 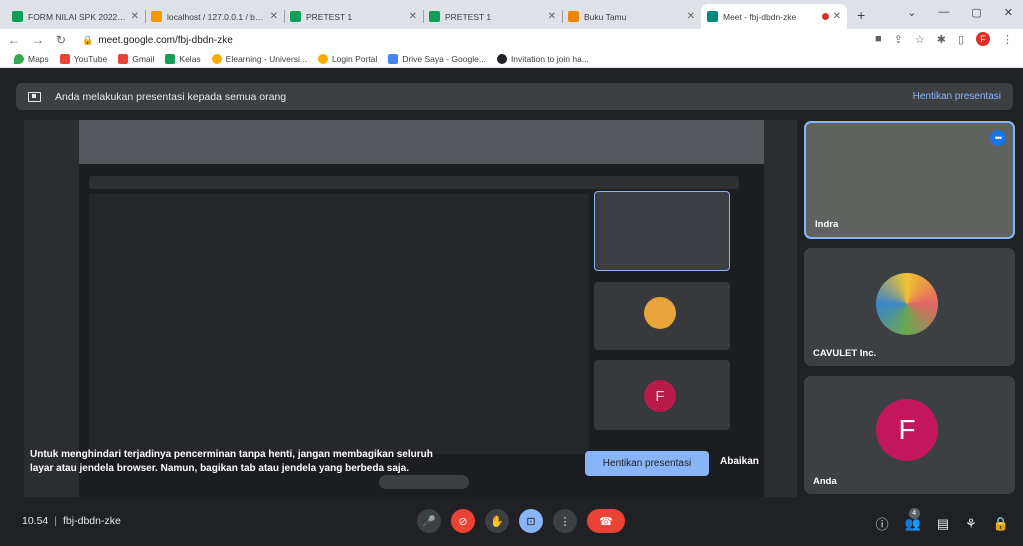 I want to click on raise-hand-button: ✋, so click(x=497, y=521).